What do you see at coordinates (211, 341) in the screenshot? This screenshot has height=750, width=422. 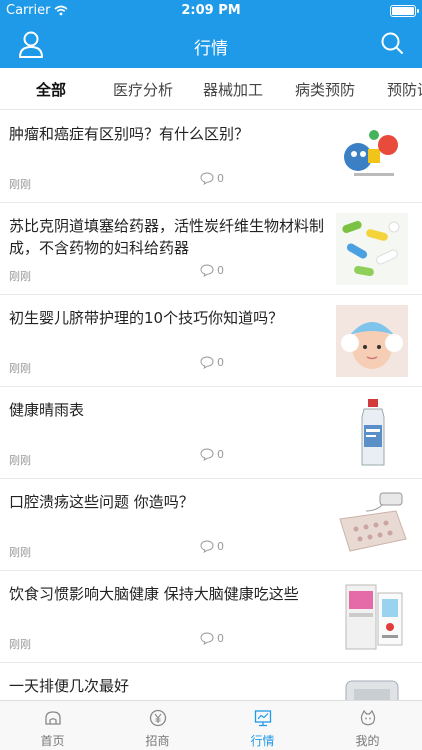 I see `article-item: 初生婴儿脐带护理的10个技巧你知道吗？ 刚刚 0` at bounding box center [211, 341].